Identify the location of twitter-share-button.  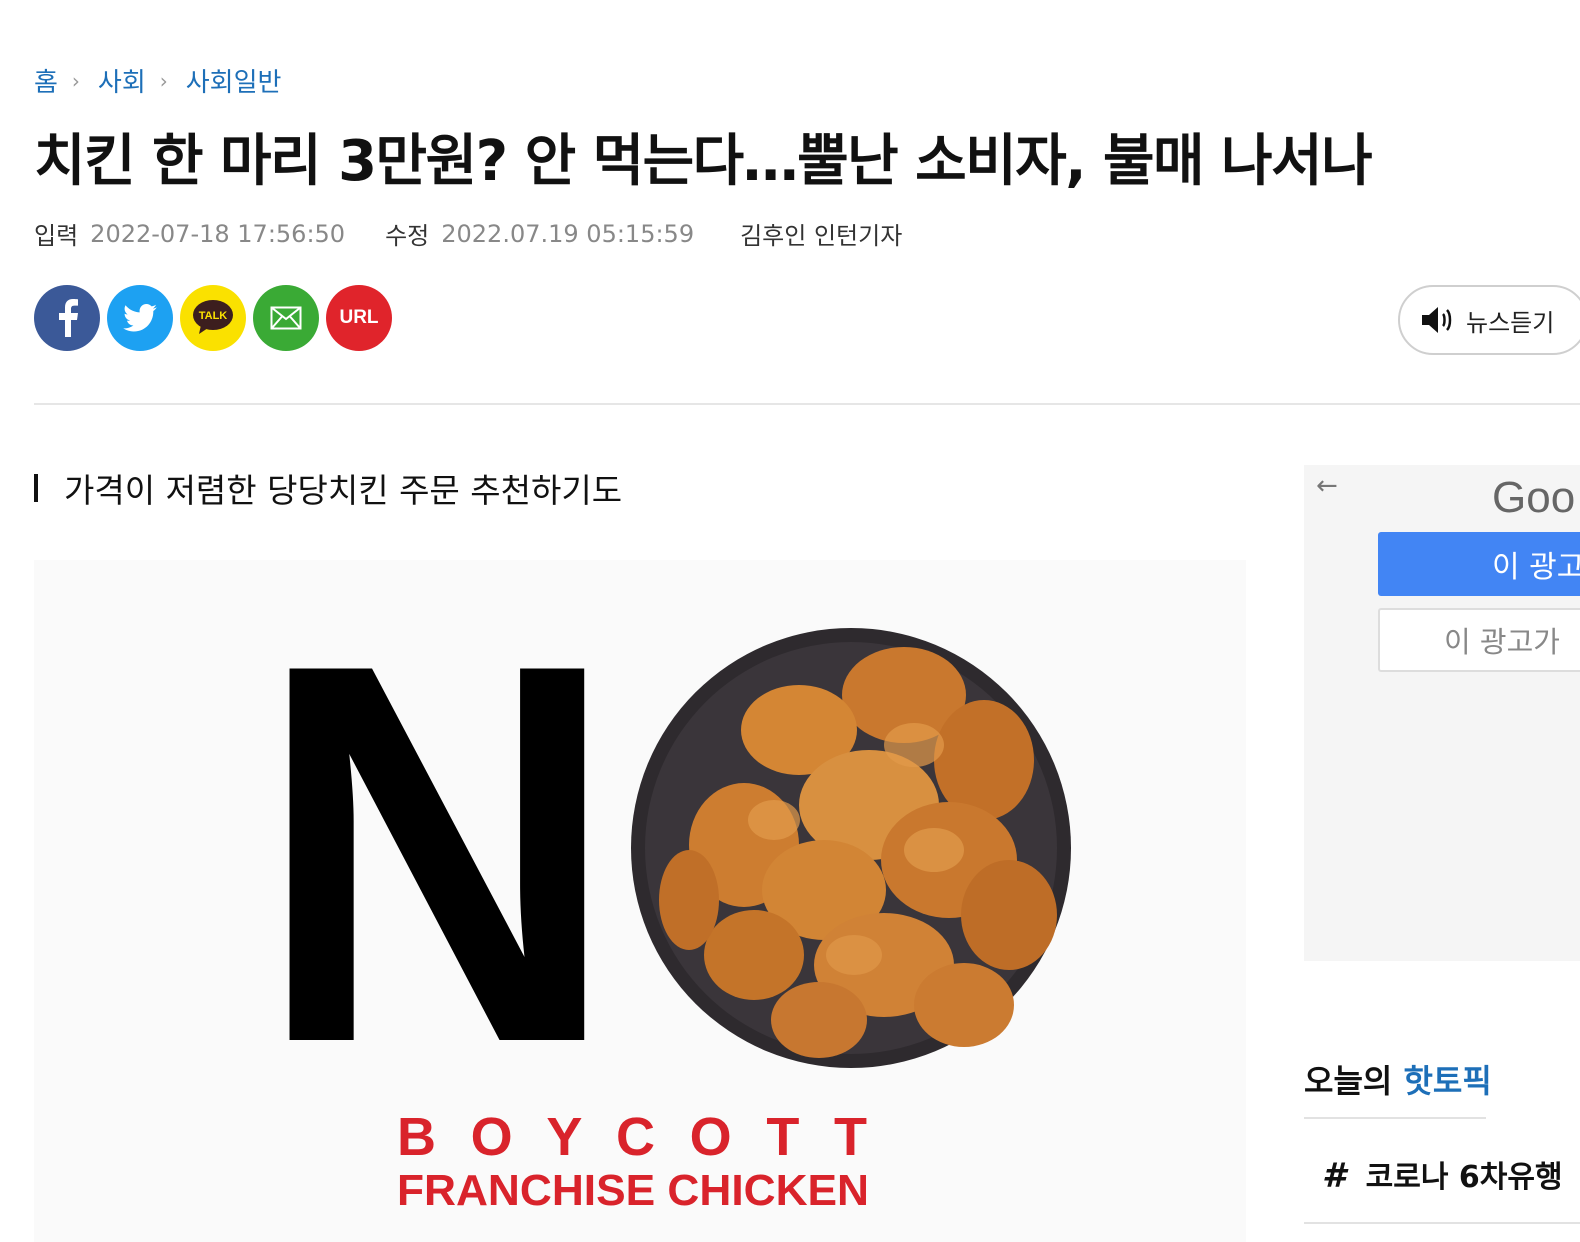
(140, 318).